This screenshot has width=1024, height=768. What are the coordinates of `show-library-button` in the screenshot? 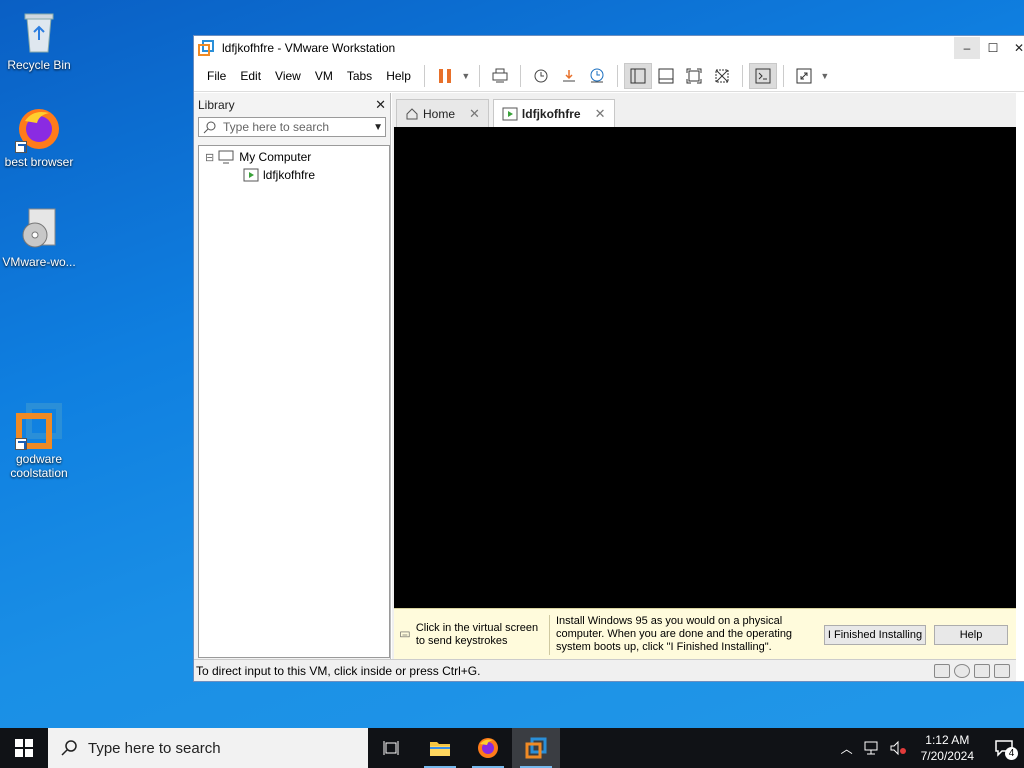 It's located at (637, 75).